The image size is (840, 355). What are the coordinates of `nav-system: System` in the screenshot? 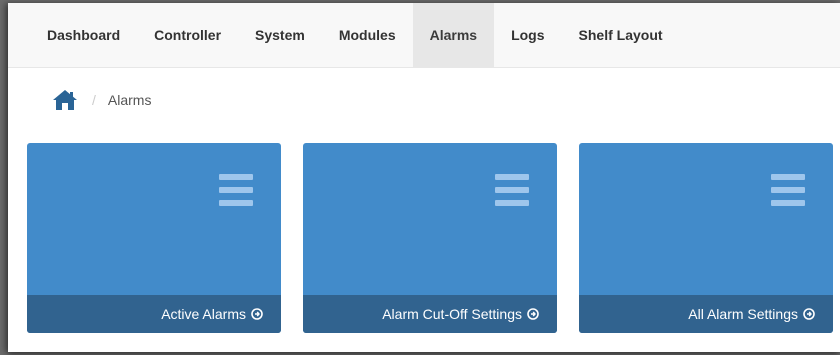 It's located at (280, 35).